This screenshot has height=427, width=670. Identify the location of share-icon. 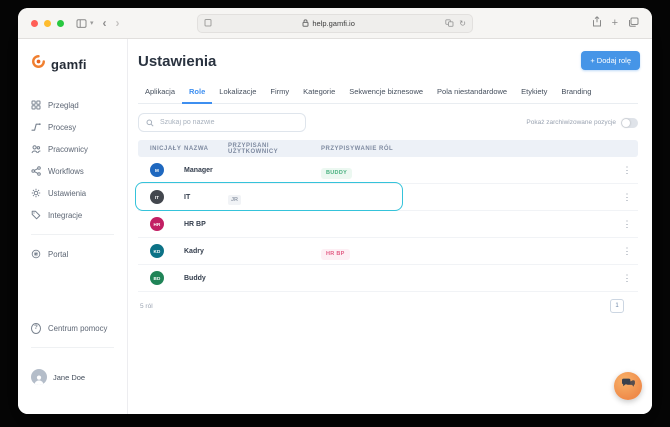
(597, 23).